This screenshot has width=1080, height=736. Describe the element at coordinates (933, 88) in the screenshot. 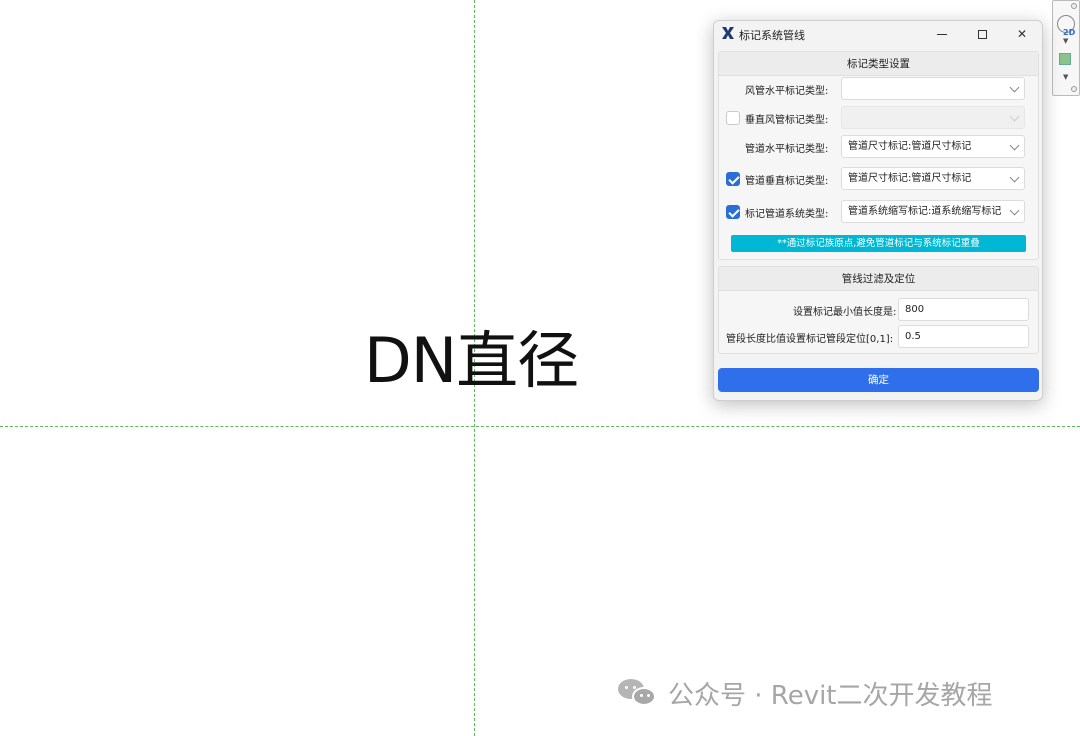

I see `duct-horizontal-tag-select` at that location.